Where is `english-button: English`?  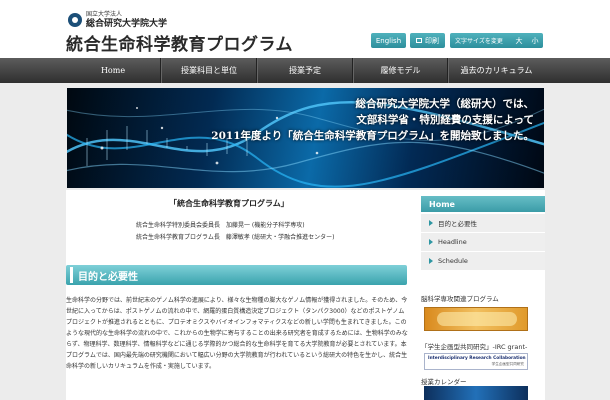 english-button: English is located at coordinates (388, 40).